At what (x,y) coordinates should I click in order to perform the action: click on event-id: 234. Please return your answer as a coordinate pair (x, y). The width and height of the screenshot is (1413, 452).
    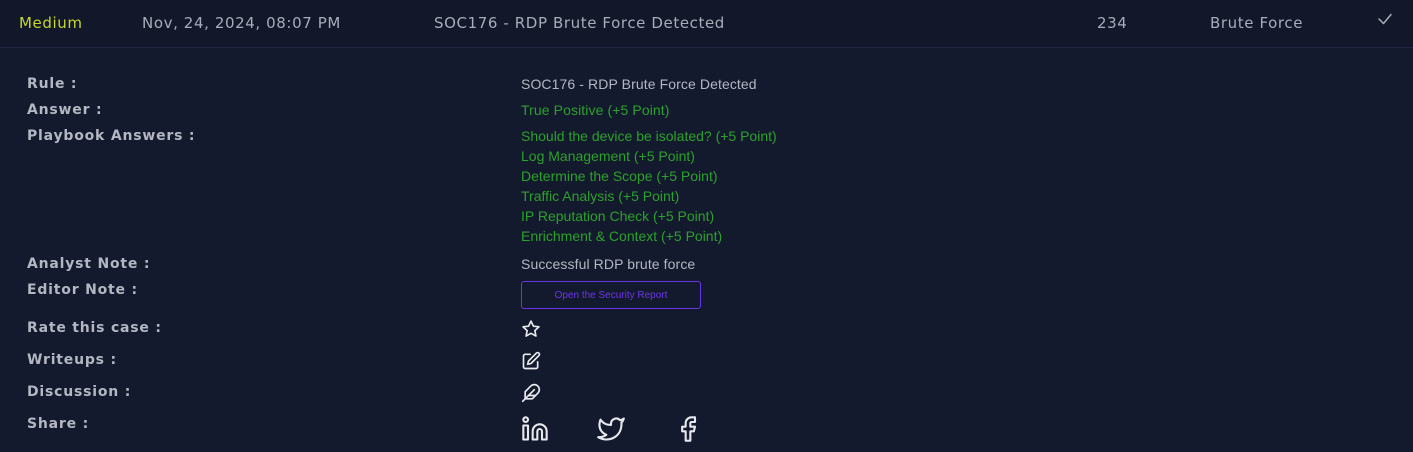
    Looking at the image, I should click on (1112, 23).